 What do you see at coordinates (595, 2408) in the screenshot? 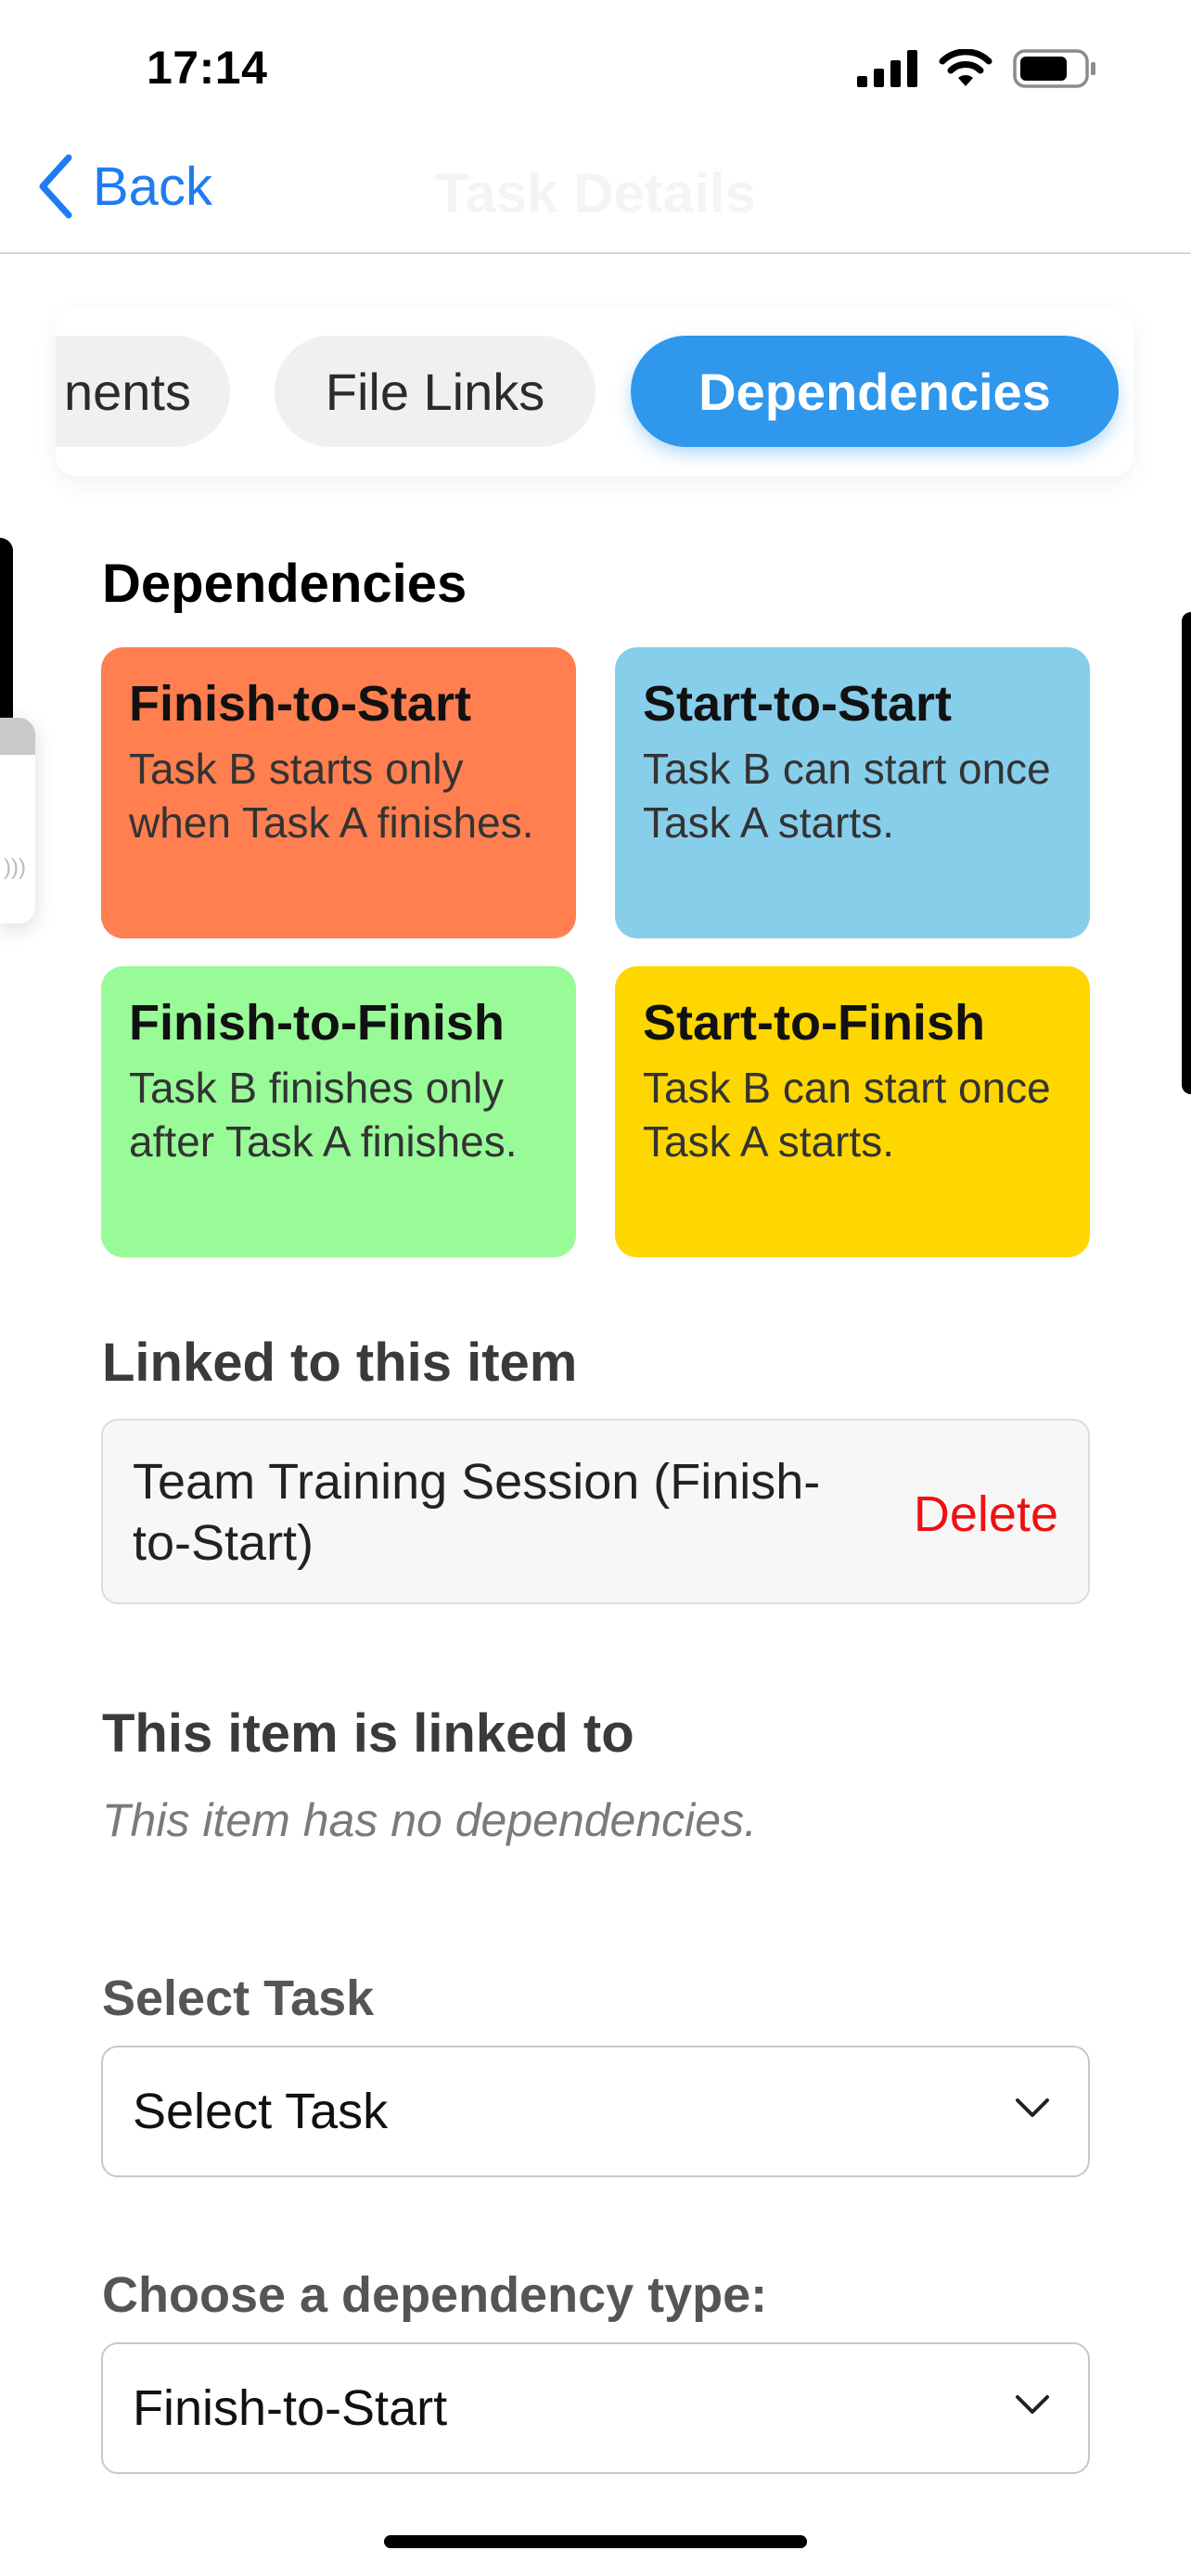
I see `dependency-type-dropdown: Finish-to-Start` at bounding box center [595, 2408].